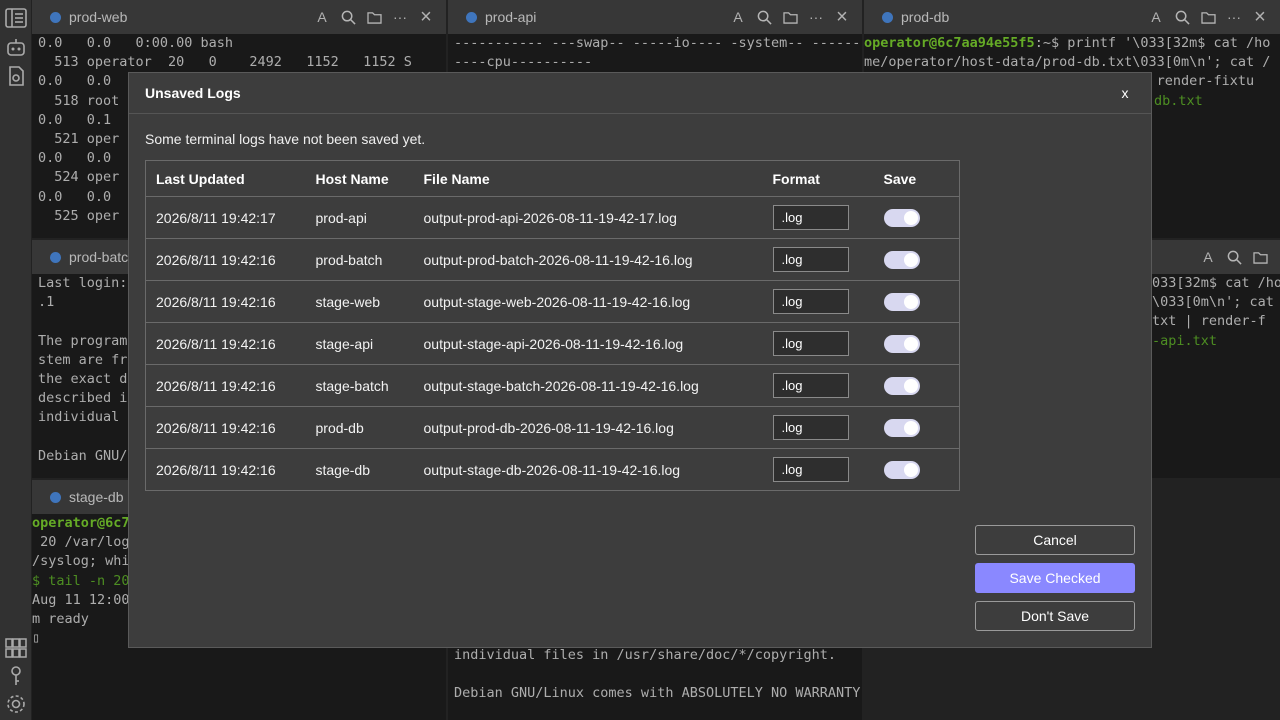 Image resolution: width=1280 pixels, height=720 pixels. Describe the element at coordinates (1125, 93) in the screenshot. I see `dialog-close-button: x` at that location.